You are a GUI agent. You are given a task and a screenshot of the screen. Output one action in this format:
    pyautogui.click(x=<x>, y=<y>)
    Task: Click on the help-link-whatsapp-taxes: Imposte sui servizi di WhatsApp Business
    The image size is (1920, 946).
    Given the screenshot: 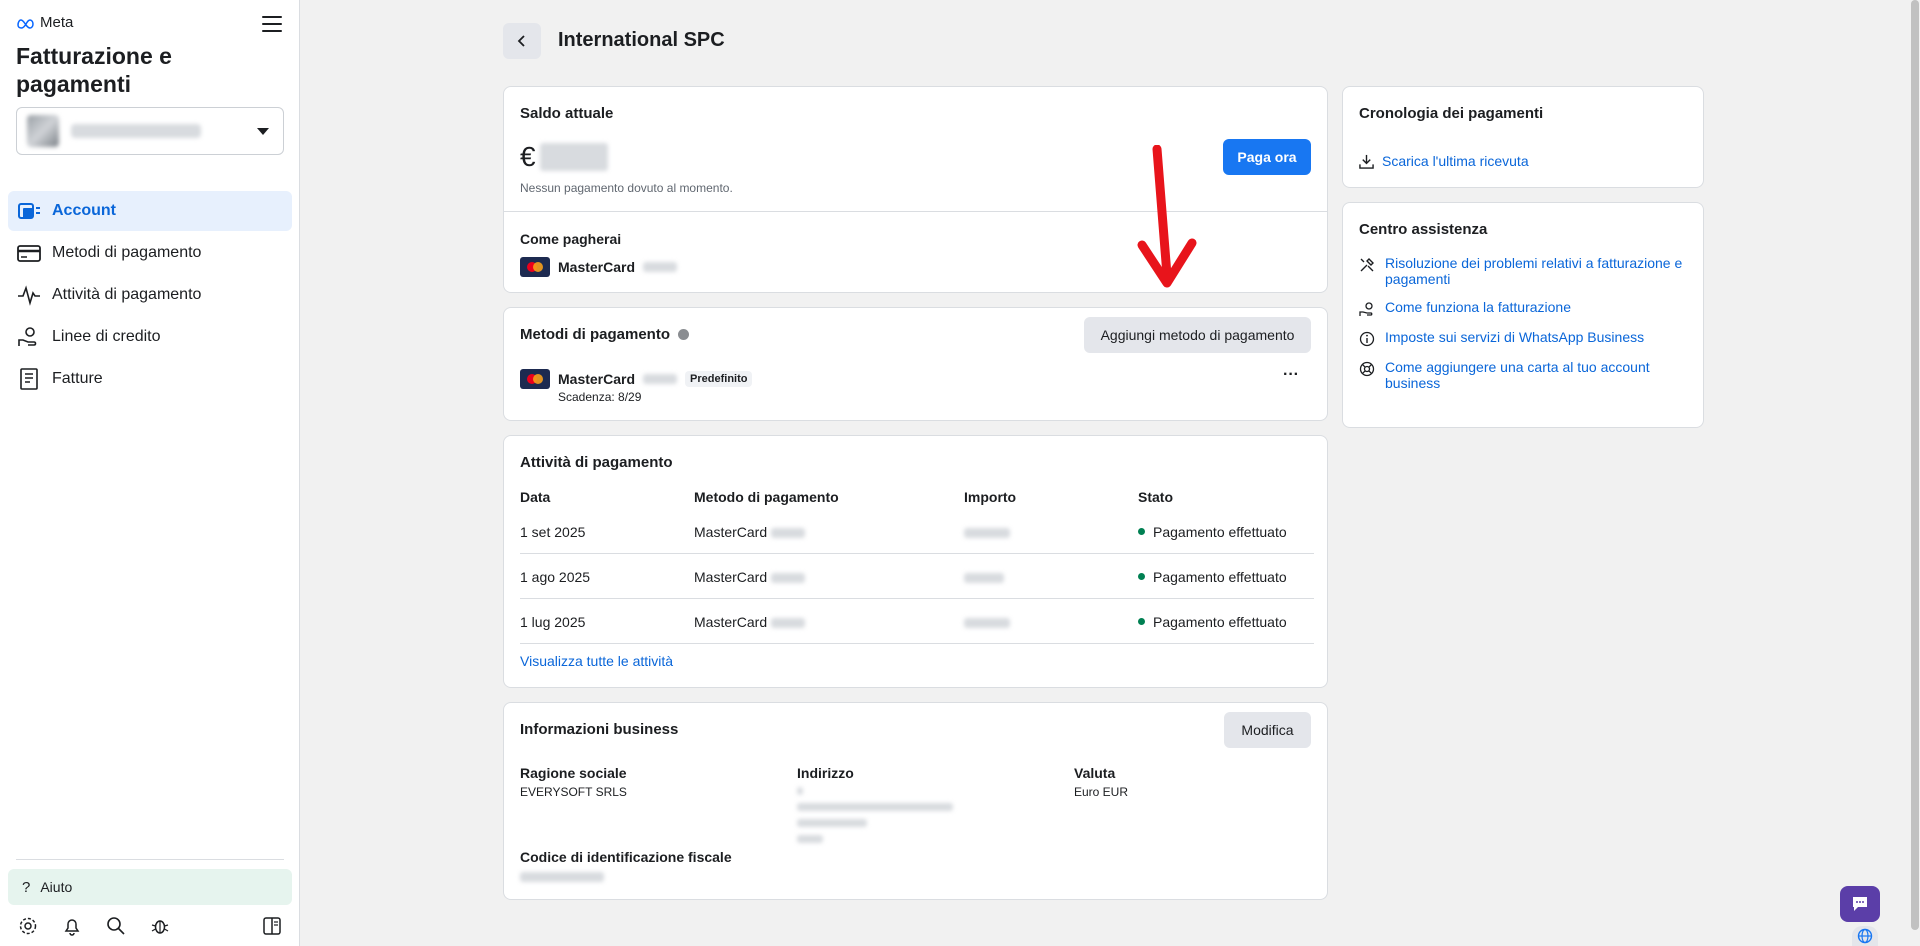 What is the action you would take?
    pyautogui.click(x=1524, y=338)
    